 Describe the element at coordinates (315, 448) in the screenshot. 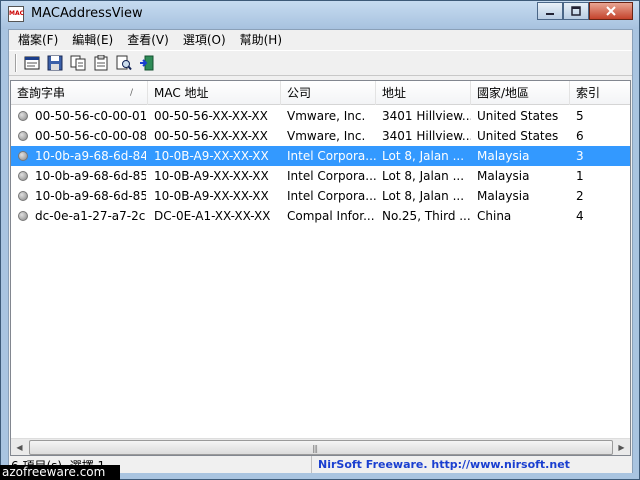

I see `scrollbar-grip-icon: |||` at that location.